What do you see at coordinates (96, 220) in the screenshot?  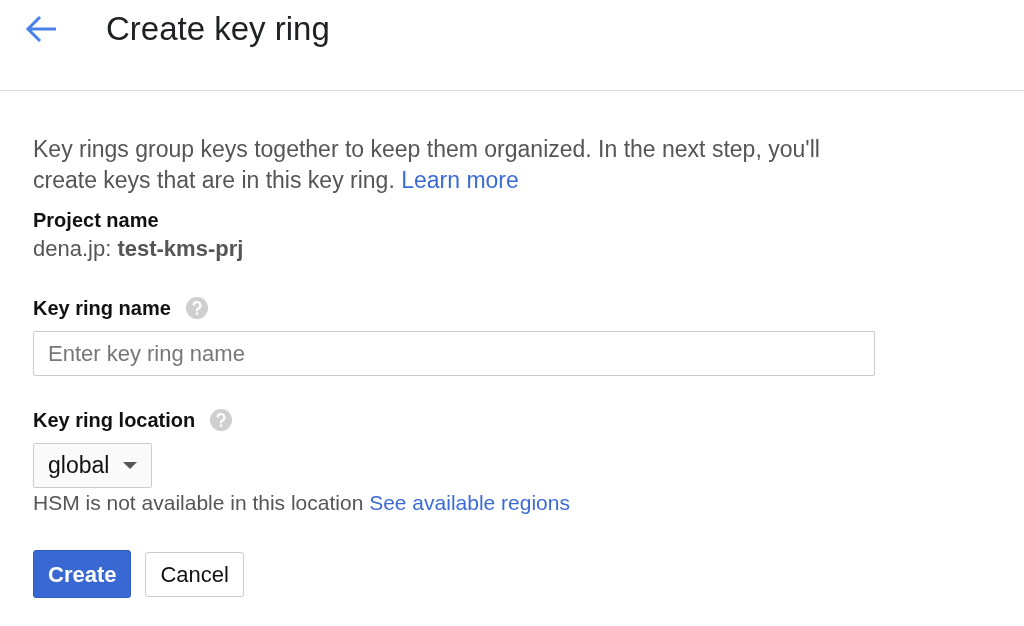 I see `project-label: Project name` at bounding box center [96, 220].